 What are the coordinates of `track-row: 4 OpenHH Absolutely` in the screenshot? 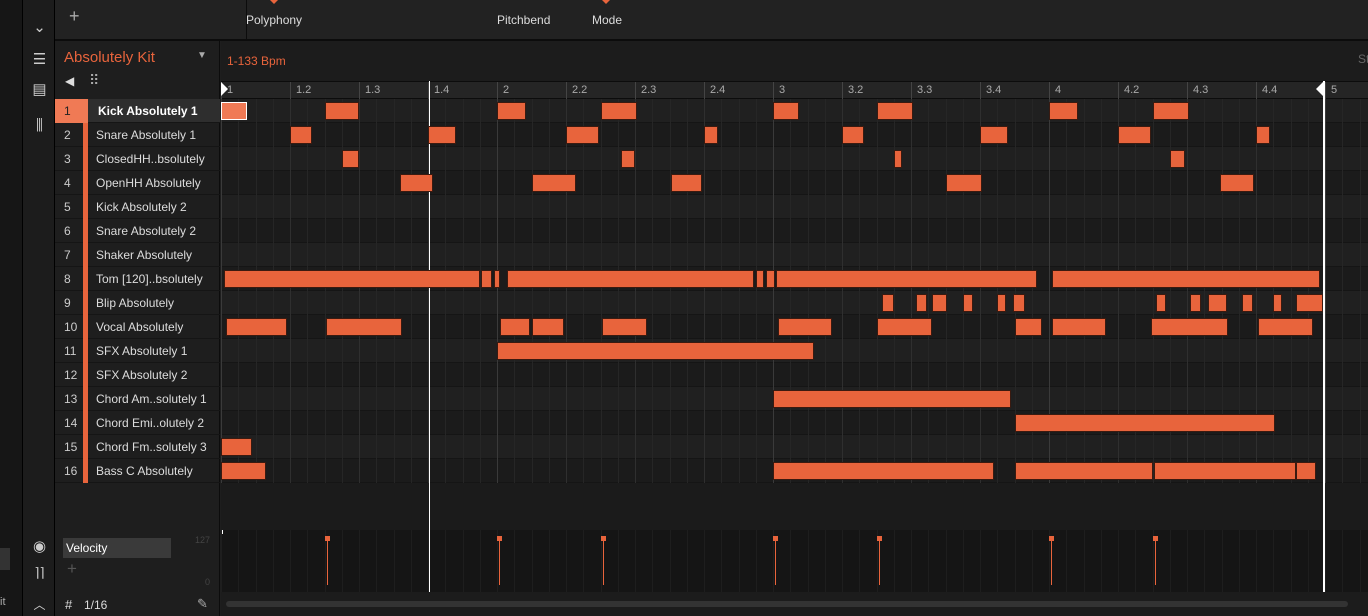 It's located at (137, 182).